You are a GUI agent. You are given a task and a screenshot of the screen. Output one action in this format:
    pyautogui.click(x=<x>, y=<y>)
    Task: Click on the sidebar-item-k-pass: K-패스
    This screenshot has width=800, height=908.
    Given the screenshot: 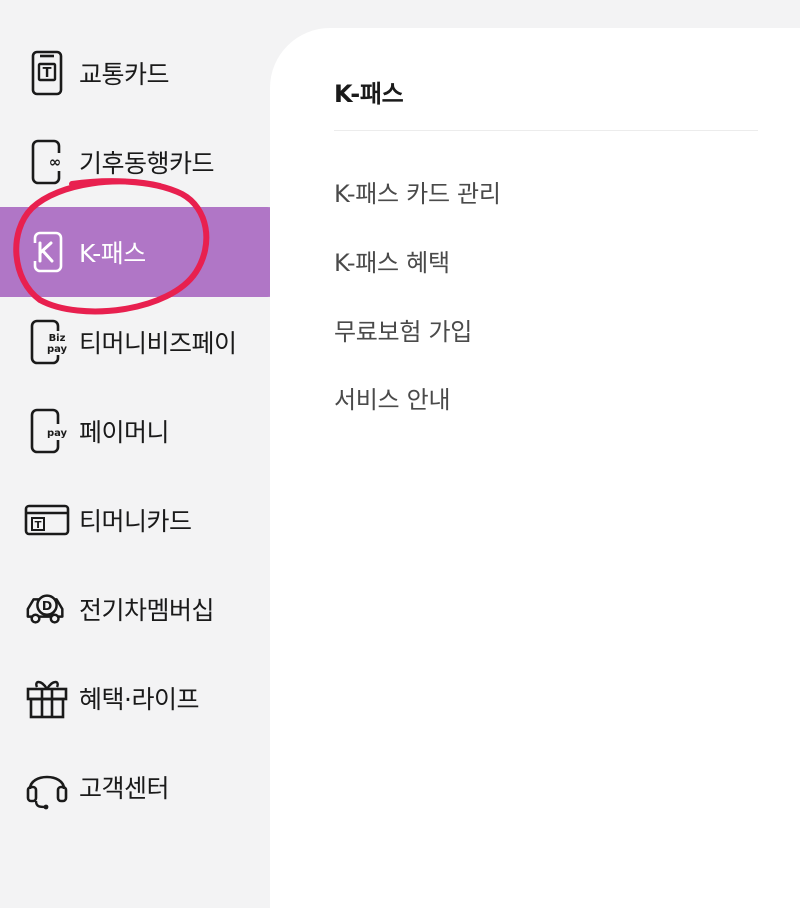 What is the action you would take?
    pyautogui.click(x=156, y=252)
    